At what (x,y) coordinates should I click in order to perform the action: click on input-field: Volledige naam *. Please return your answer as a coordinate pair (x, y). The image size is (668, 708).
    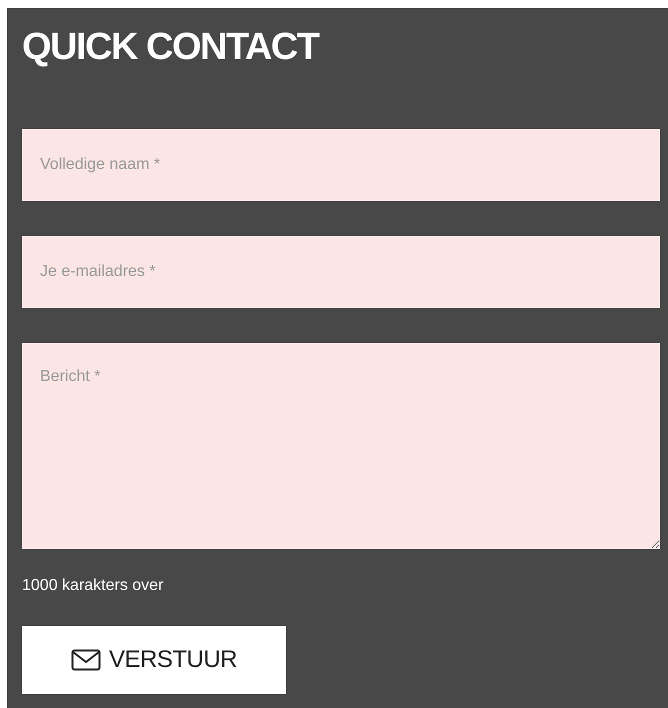
    Looking at the image, I should click on (341, 165).